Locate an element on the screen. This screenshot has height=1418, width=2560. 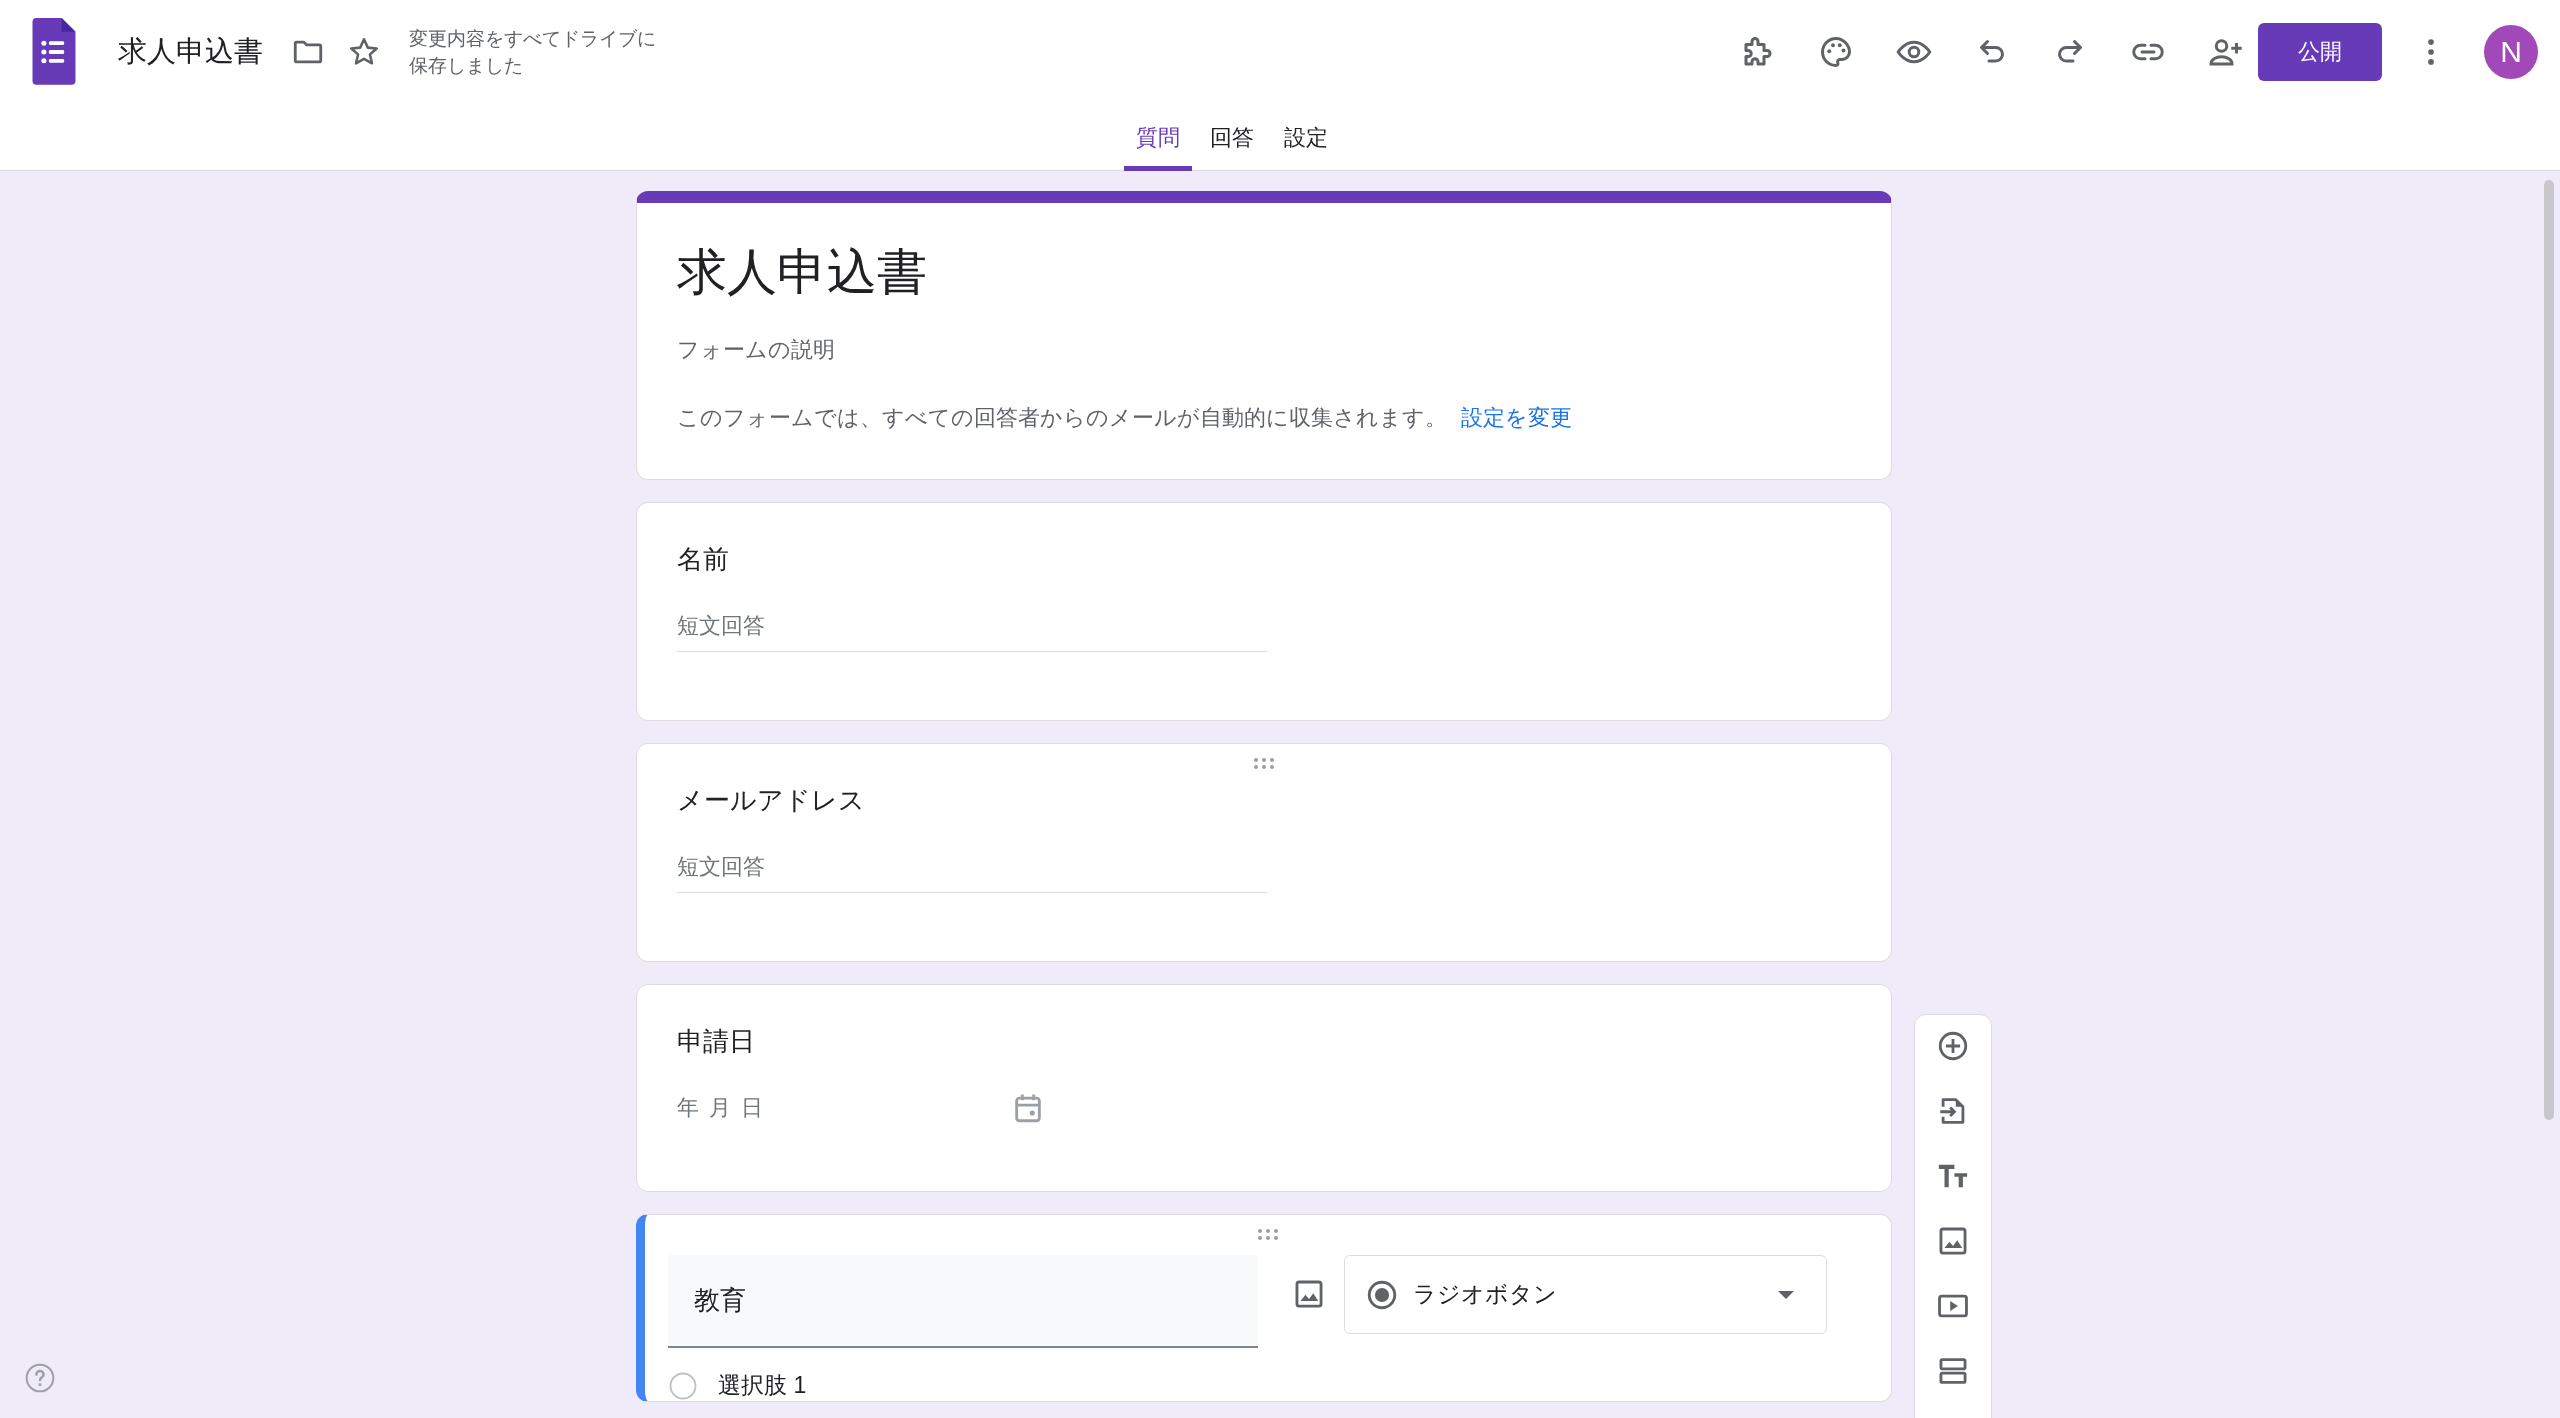
tab: 回答 is located at coordinates (1232, 137).